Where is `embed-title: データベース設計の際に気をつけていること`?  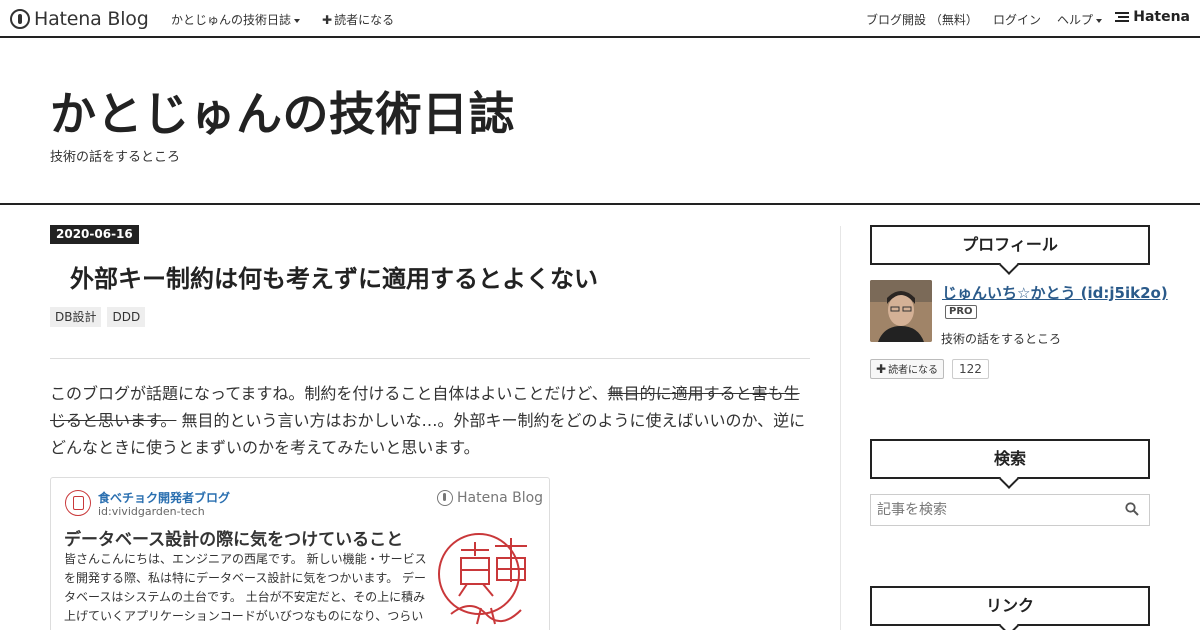
embed-title: データベース設計の際に気をつけていること is located at coordinates (233, 537).